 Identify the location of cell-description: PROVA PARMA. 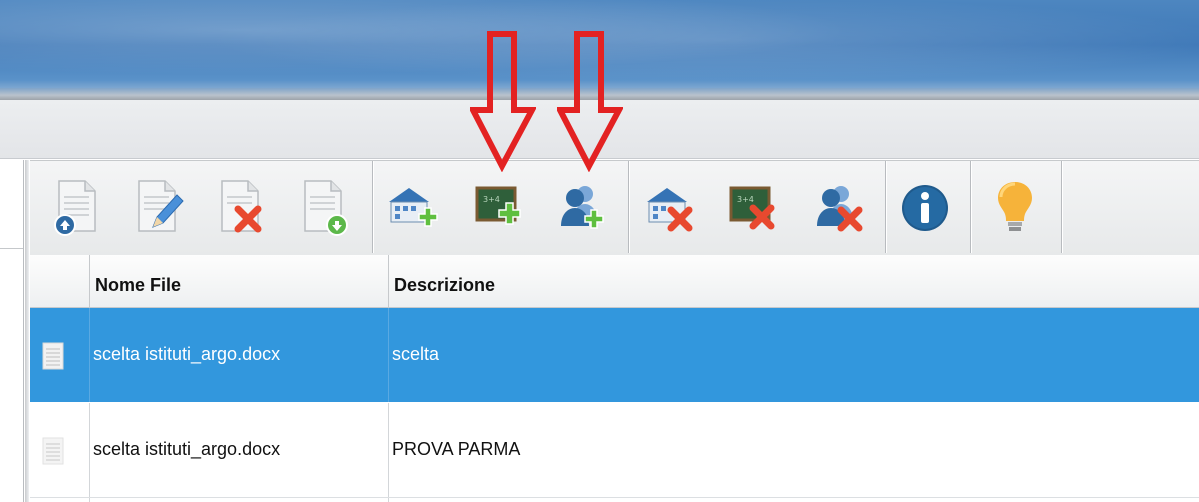
(794, 450).